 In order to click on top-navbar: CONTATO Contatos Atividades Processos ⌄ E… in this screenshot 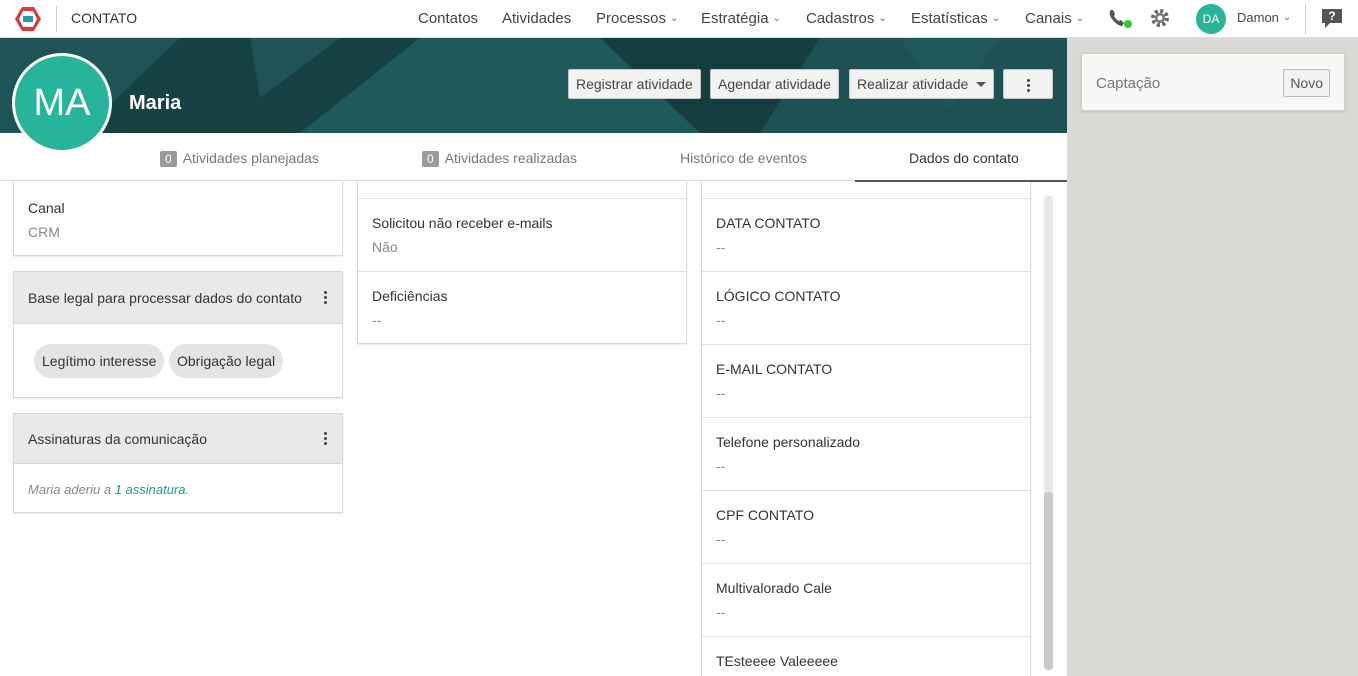, I will do `click(679, 19)`.